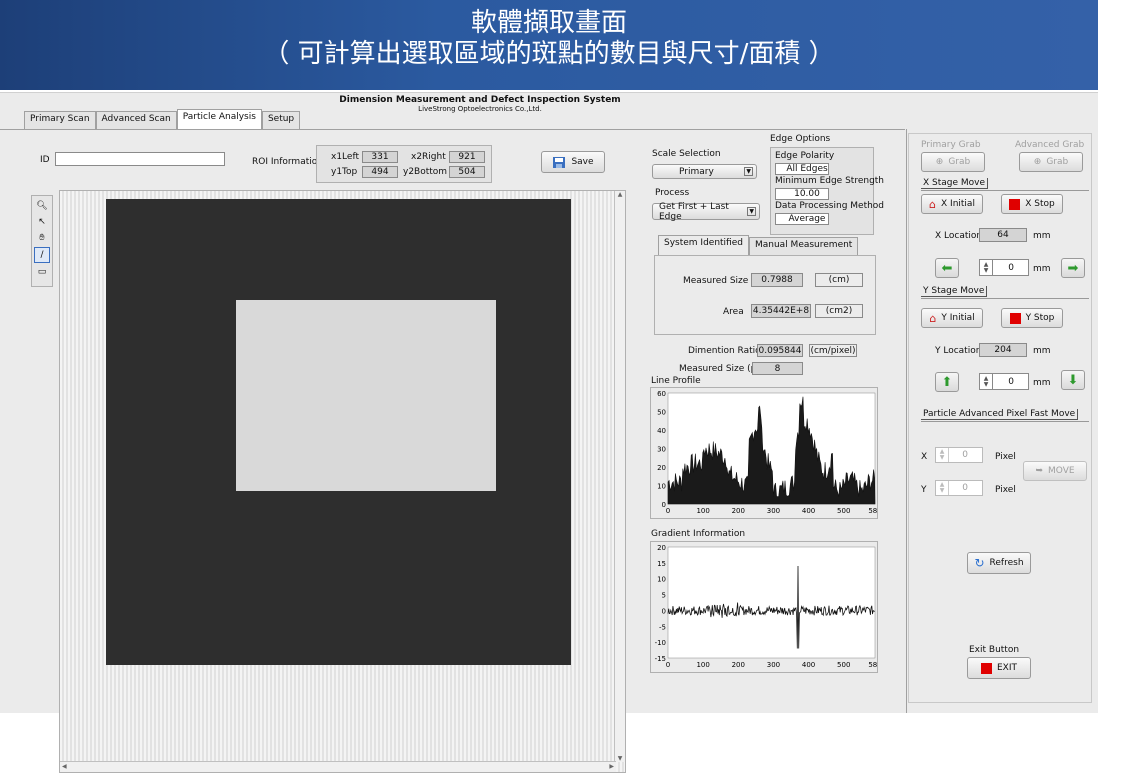 The image size is (1126, 773). What do you see at coordinates (1004, 267) in the screenshot?
I see `x-step-field: ▲ ▼ 0` at bounding box center [1004, 267].